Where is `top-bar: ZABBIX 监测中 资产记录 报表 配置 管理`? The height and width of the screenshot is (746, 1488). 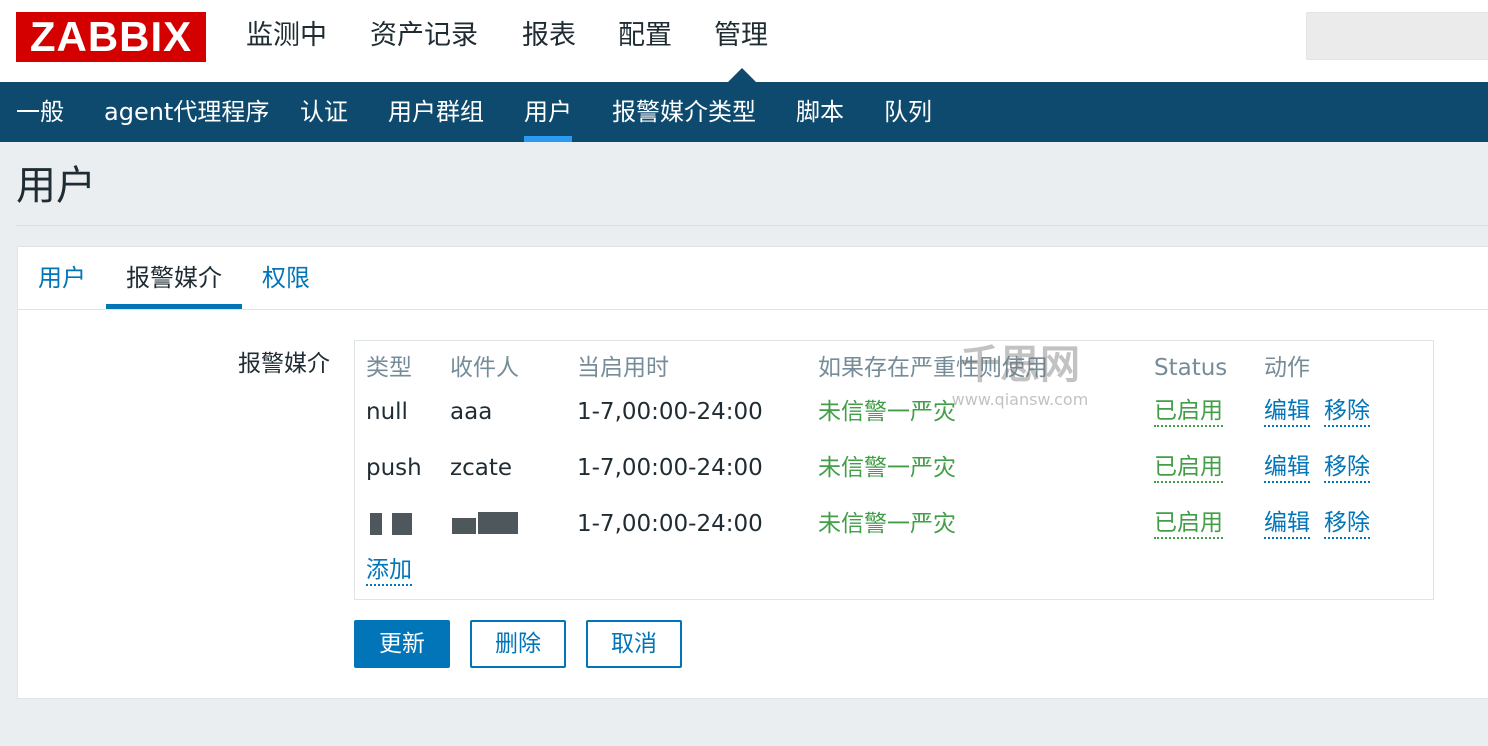 top-bar: ZABBIX 监测中 资产记录 报表 配置 管理 is located at coordinates (744, 41).